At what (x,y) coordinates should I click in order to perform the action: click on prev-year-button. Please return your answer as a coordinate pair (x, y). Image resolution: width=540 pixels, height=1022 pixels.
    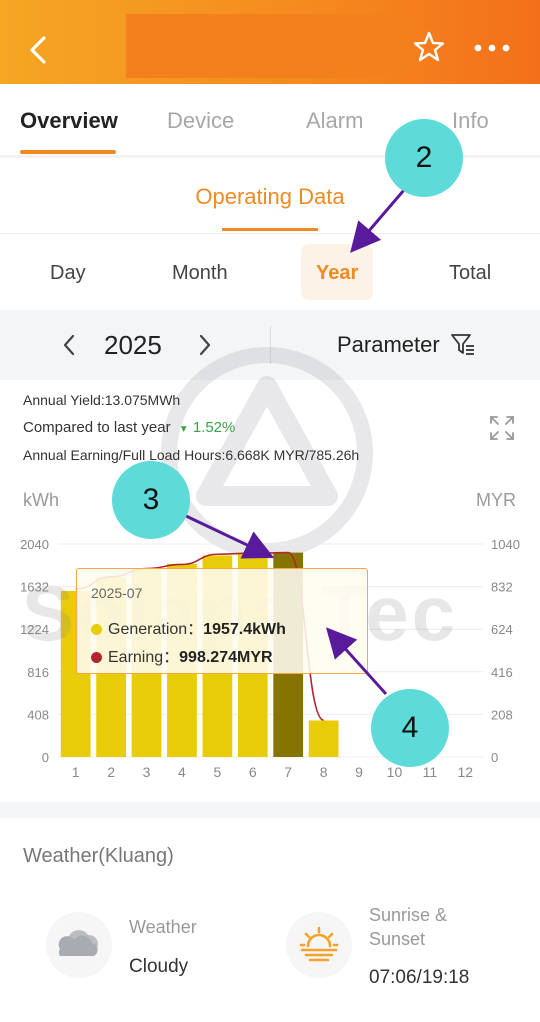
    Looking at the image, I should click on (70, 345).